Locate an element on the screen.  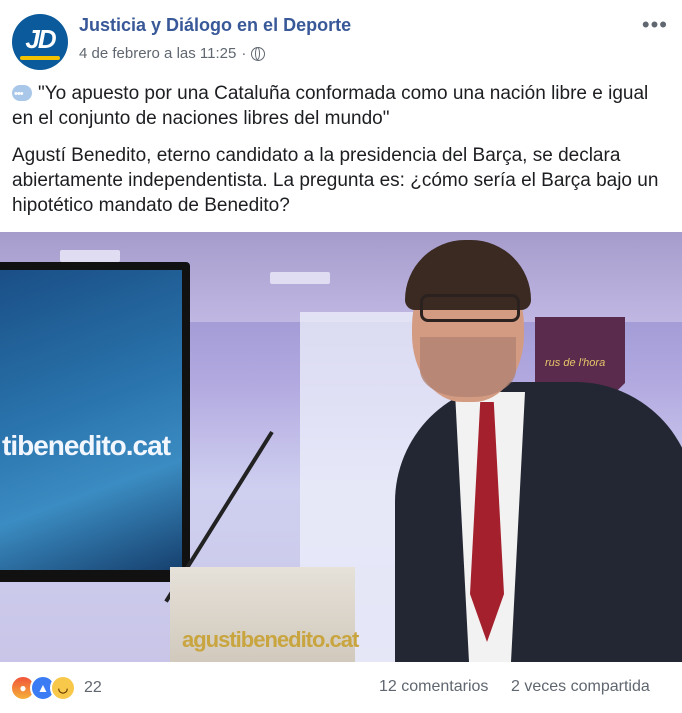
globe-icon is located at coordinates (258, 53).